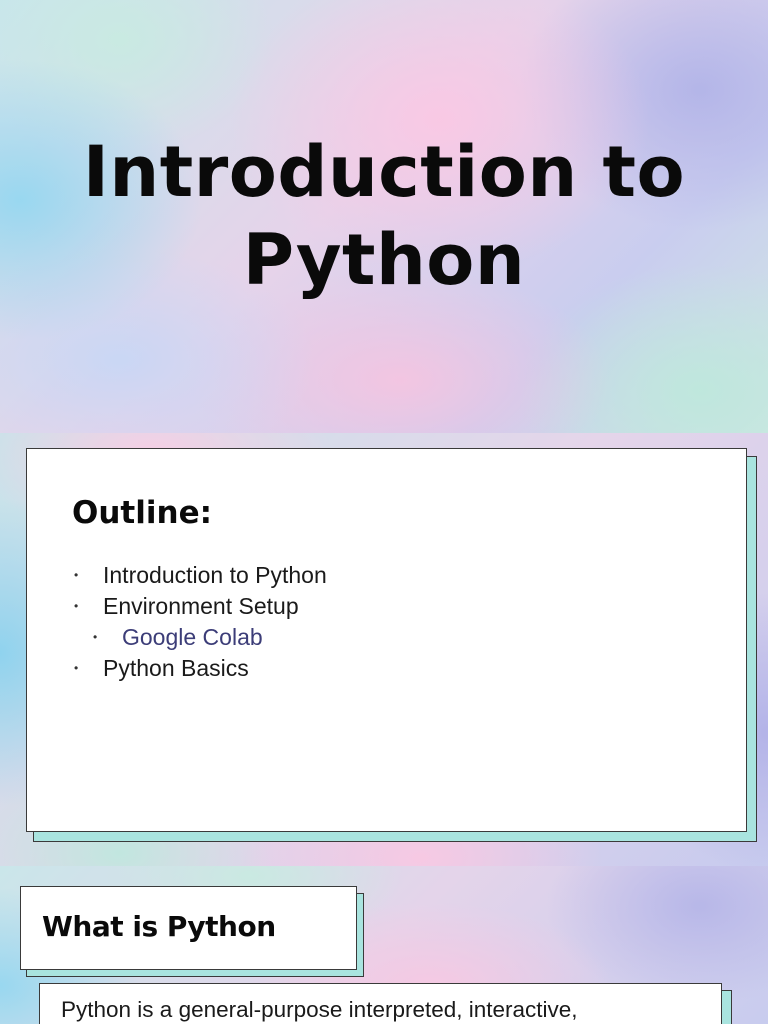 Image resolution: width=768 pixels, height=1024 pixels. What do you see at coordinates (384, 260) in the screenshot?
I see `title-line-2: Python` at bounding box center [384, 260].